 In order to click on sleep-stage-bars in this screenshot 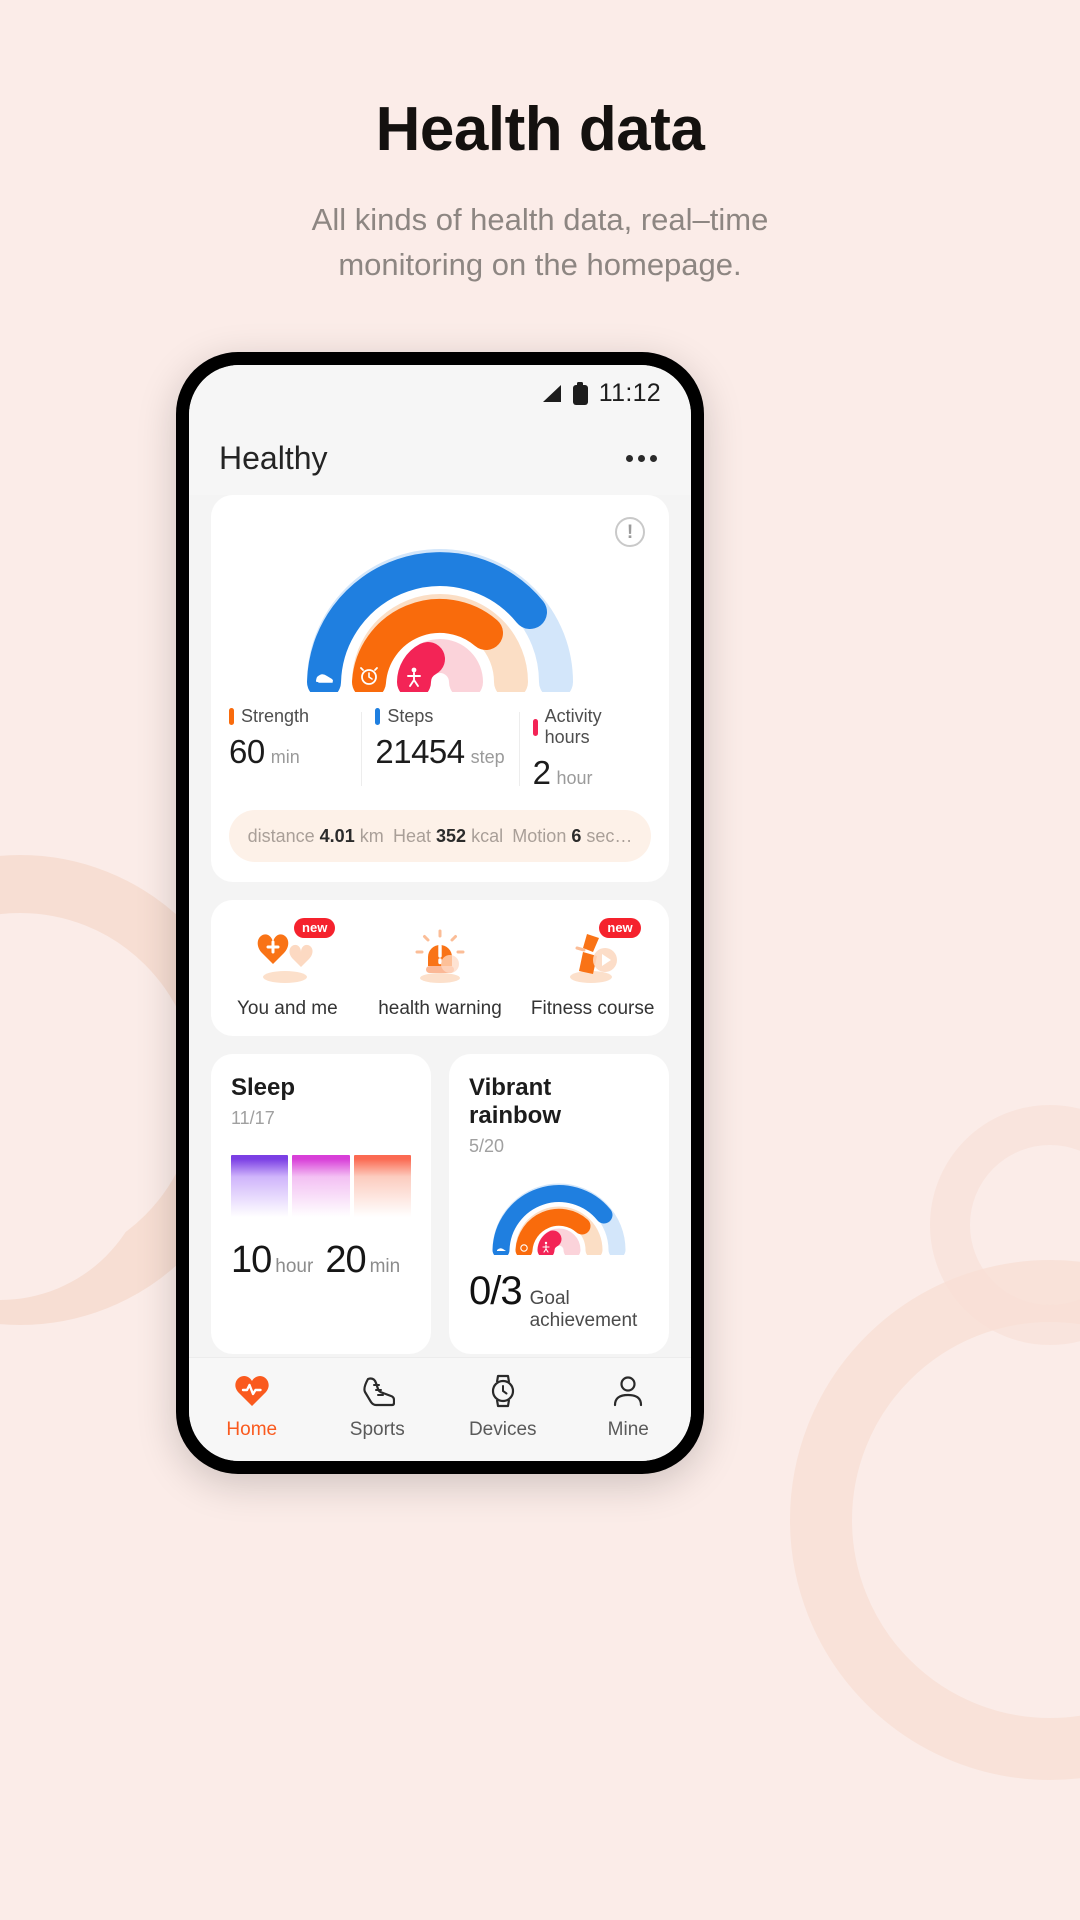, I will do `click(321, 1186)`.